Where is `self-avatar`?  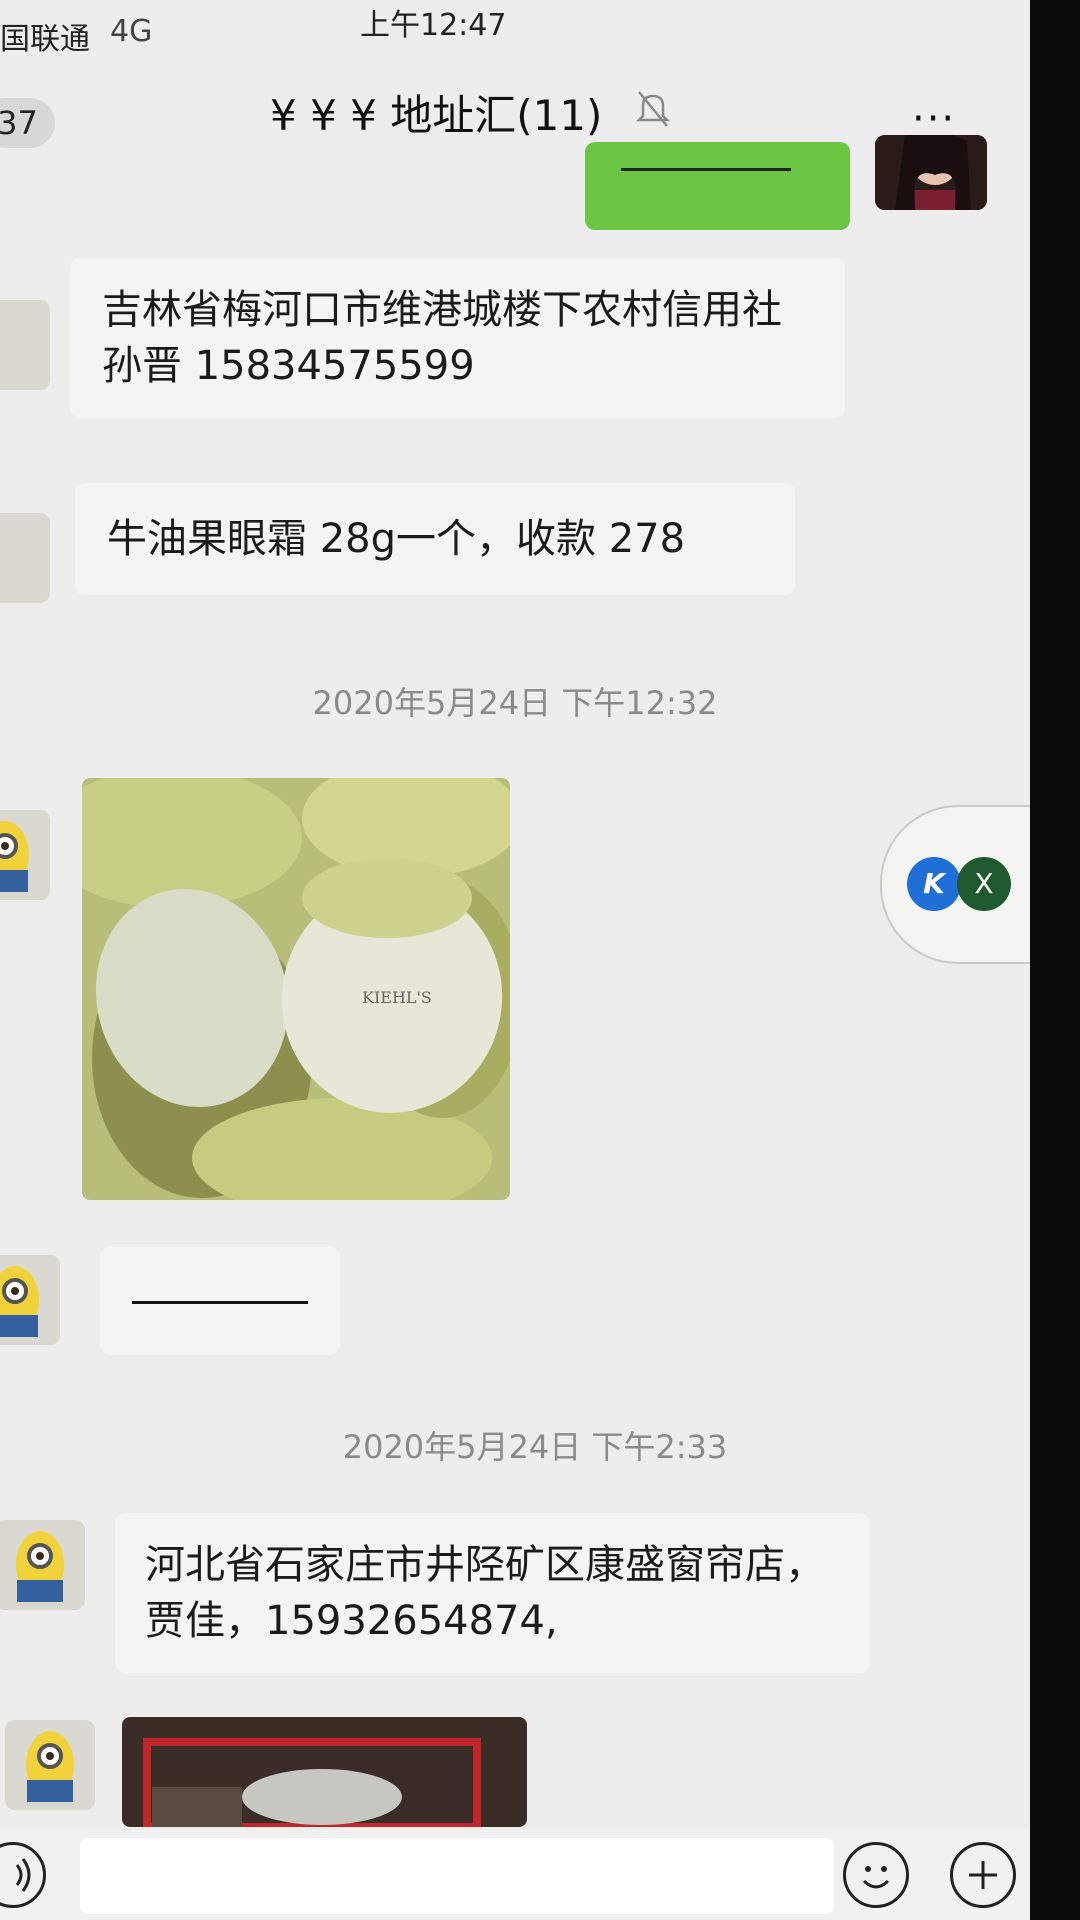 self-avatar is located at coordinates (931, 172).